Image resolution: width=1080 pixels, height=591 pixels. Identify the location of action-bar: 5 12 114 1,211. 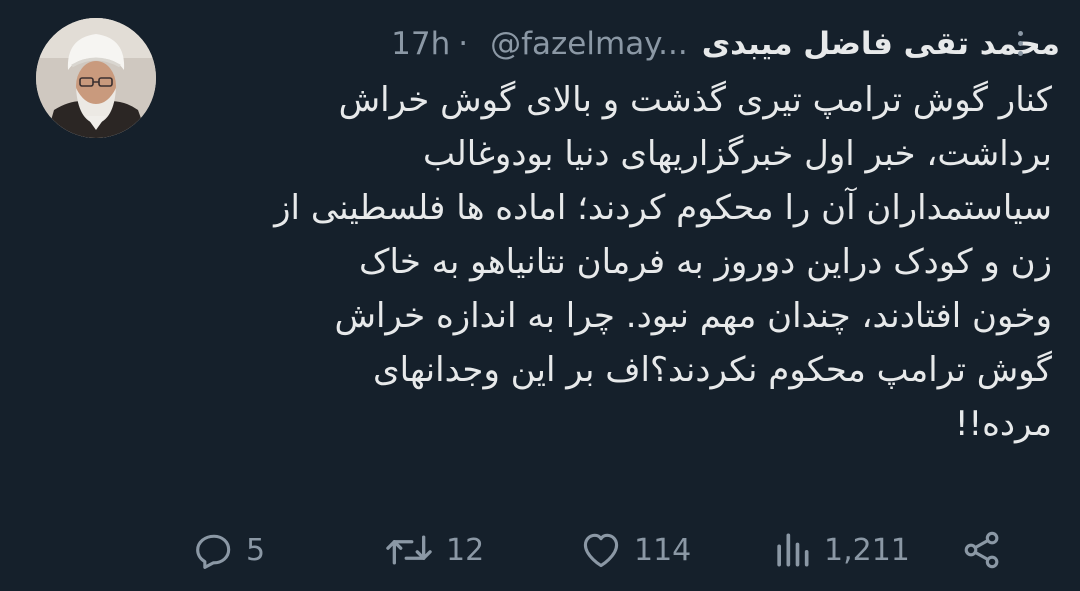
(540, 550).